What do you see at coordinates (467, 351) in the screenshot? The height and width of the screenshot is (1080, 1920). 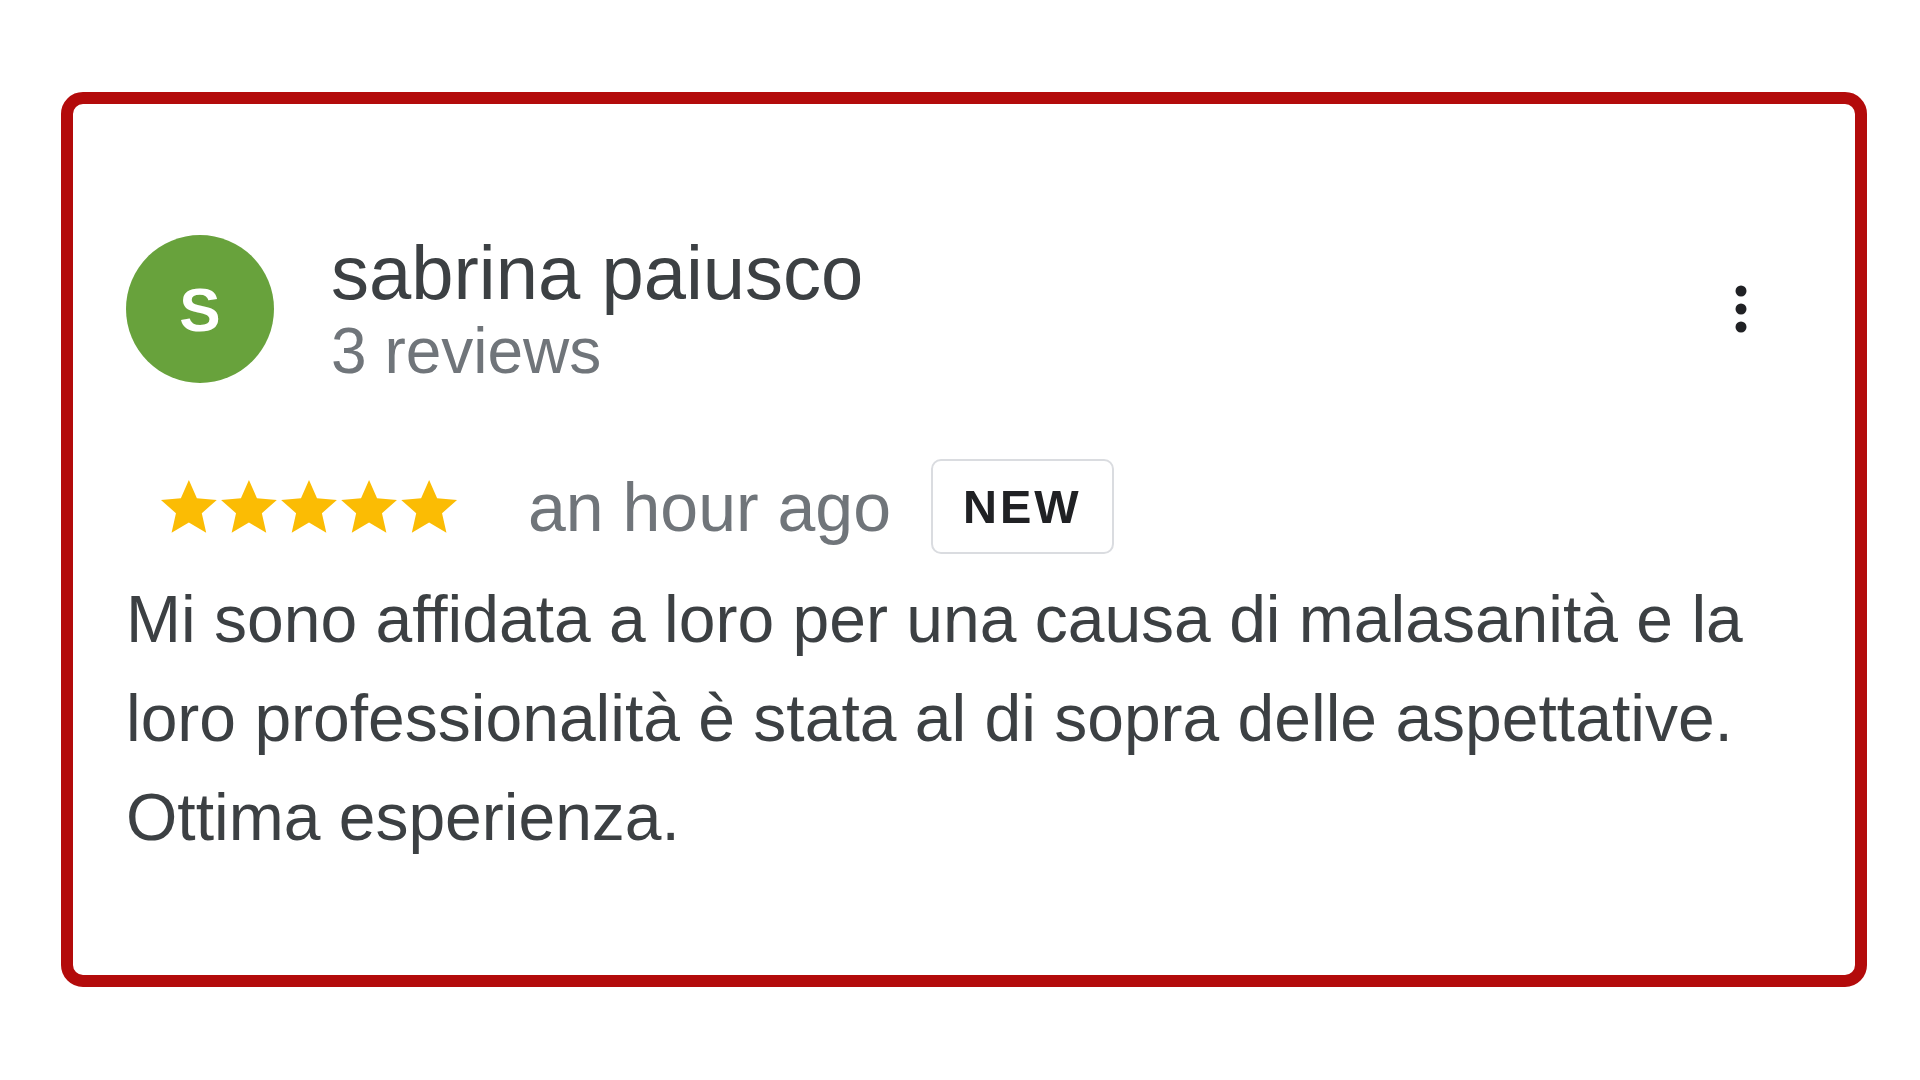 I see `review-count: 3 reviews` at bounding box center [467, 351].